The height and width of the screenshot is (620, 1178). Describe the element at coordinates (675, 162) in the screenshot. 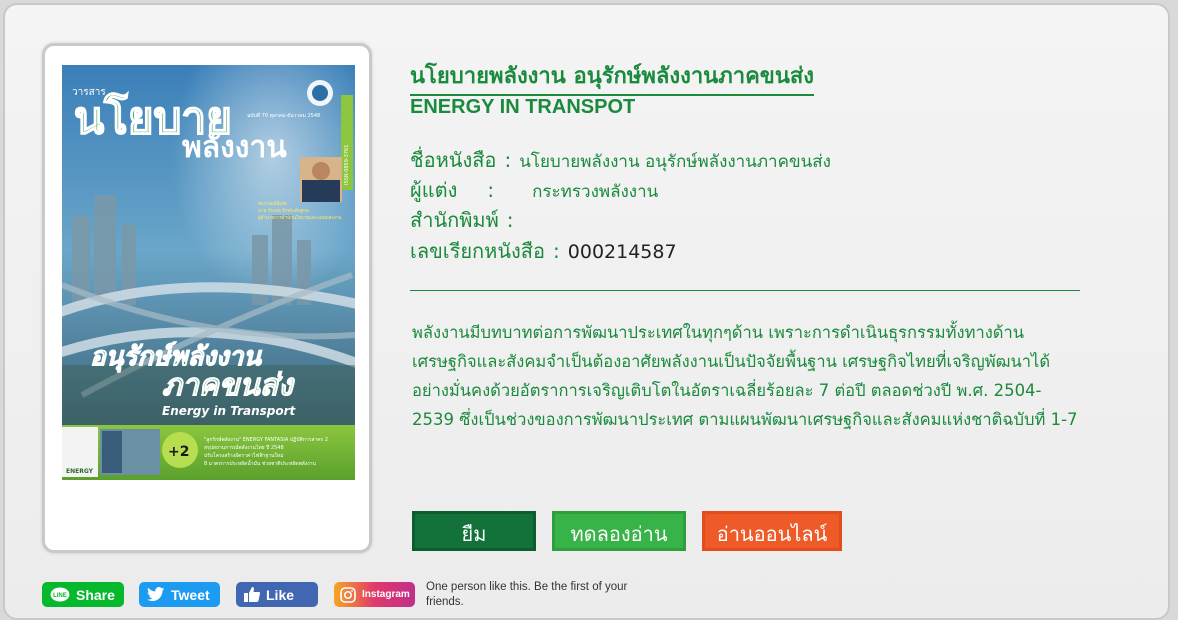

I see `meta-book-name-value: นโยบายพลังงาน อนุรักษ์พลังงานภาคขนส่ง` at that location.